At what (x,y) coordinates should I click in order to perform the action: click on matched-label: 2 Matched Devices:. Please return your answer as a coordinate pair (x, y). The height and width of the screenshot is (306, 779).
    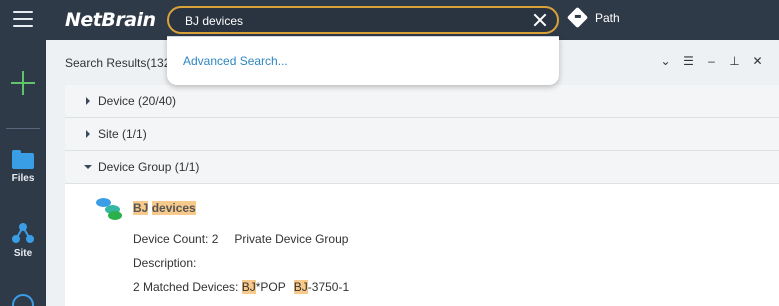
    Looking at the image, I should click on (186, 287).